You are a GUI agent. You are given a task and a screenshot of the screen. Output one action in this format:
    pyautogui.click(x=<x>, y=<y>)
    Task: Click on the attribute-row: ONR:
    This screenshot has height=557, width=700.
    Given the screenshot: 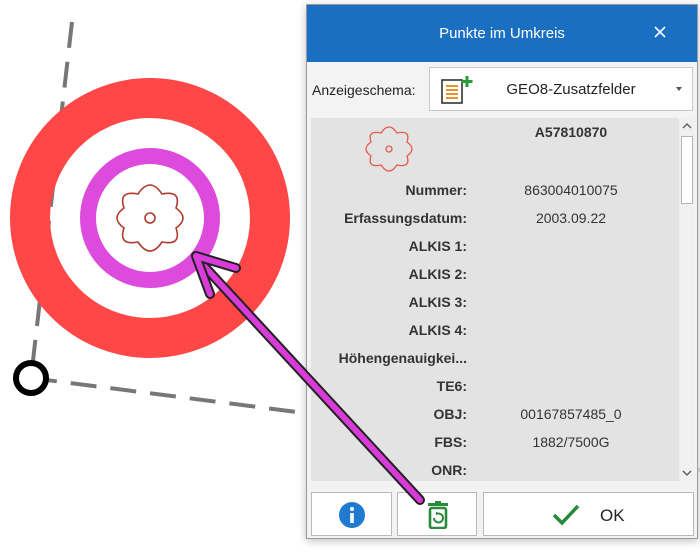 What is the action you would take?
    pyautogui.click(x=495, y=469)
    